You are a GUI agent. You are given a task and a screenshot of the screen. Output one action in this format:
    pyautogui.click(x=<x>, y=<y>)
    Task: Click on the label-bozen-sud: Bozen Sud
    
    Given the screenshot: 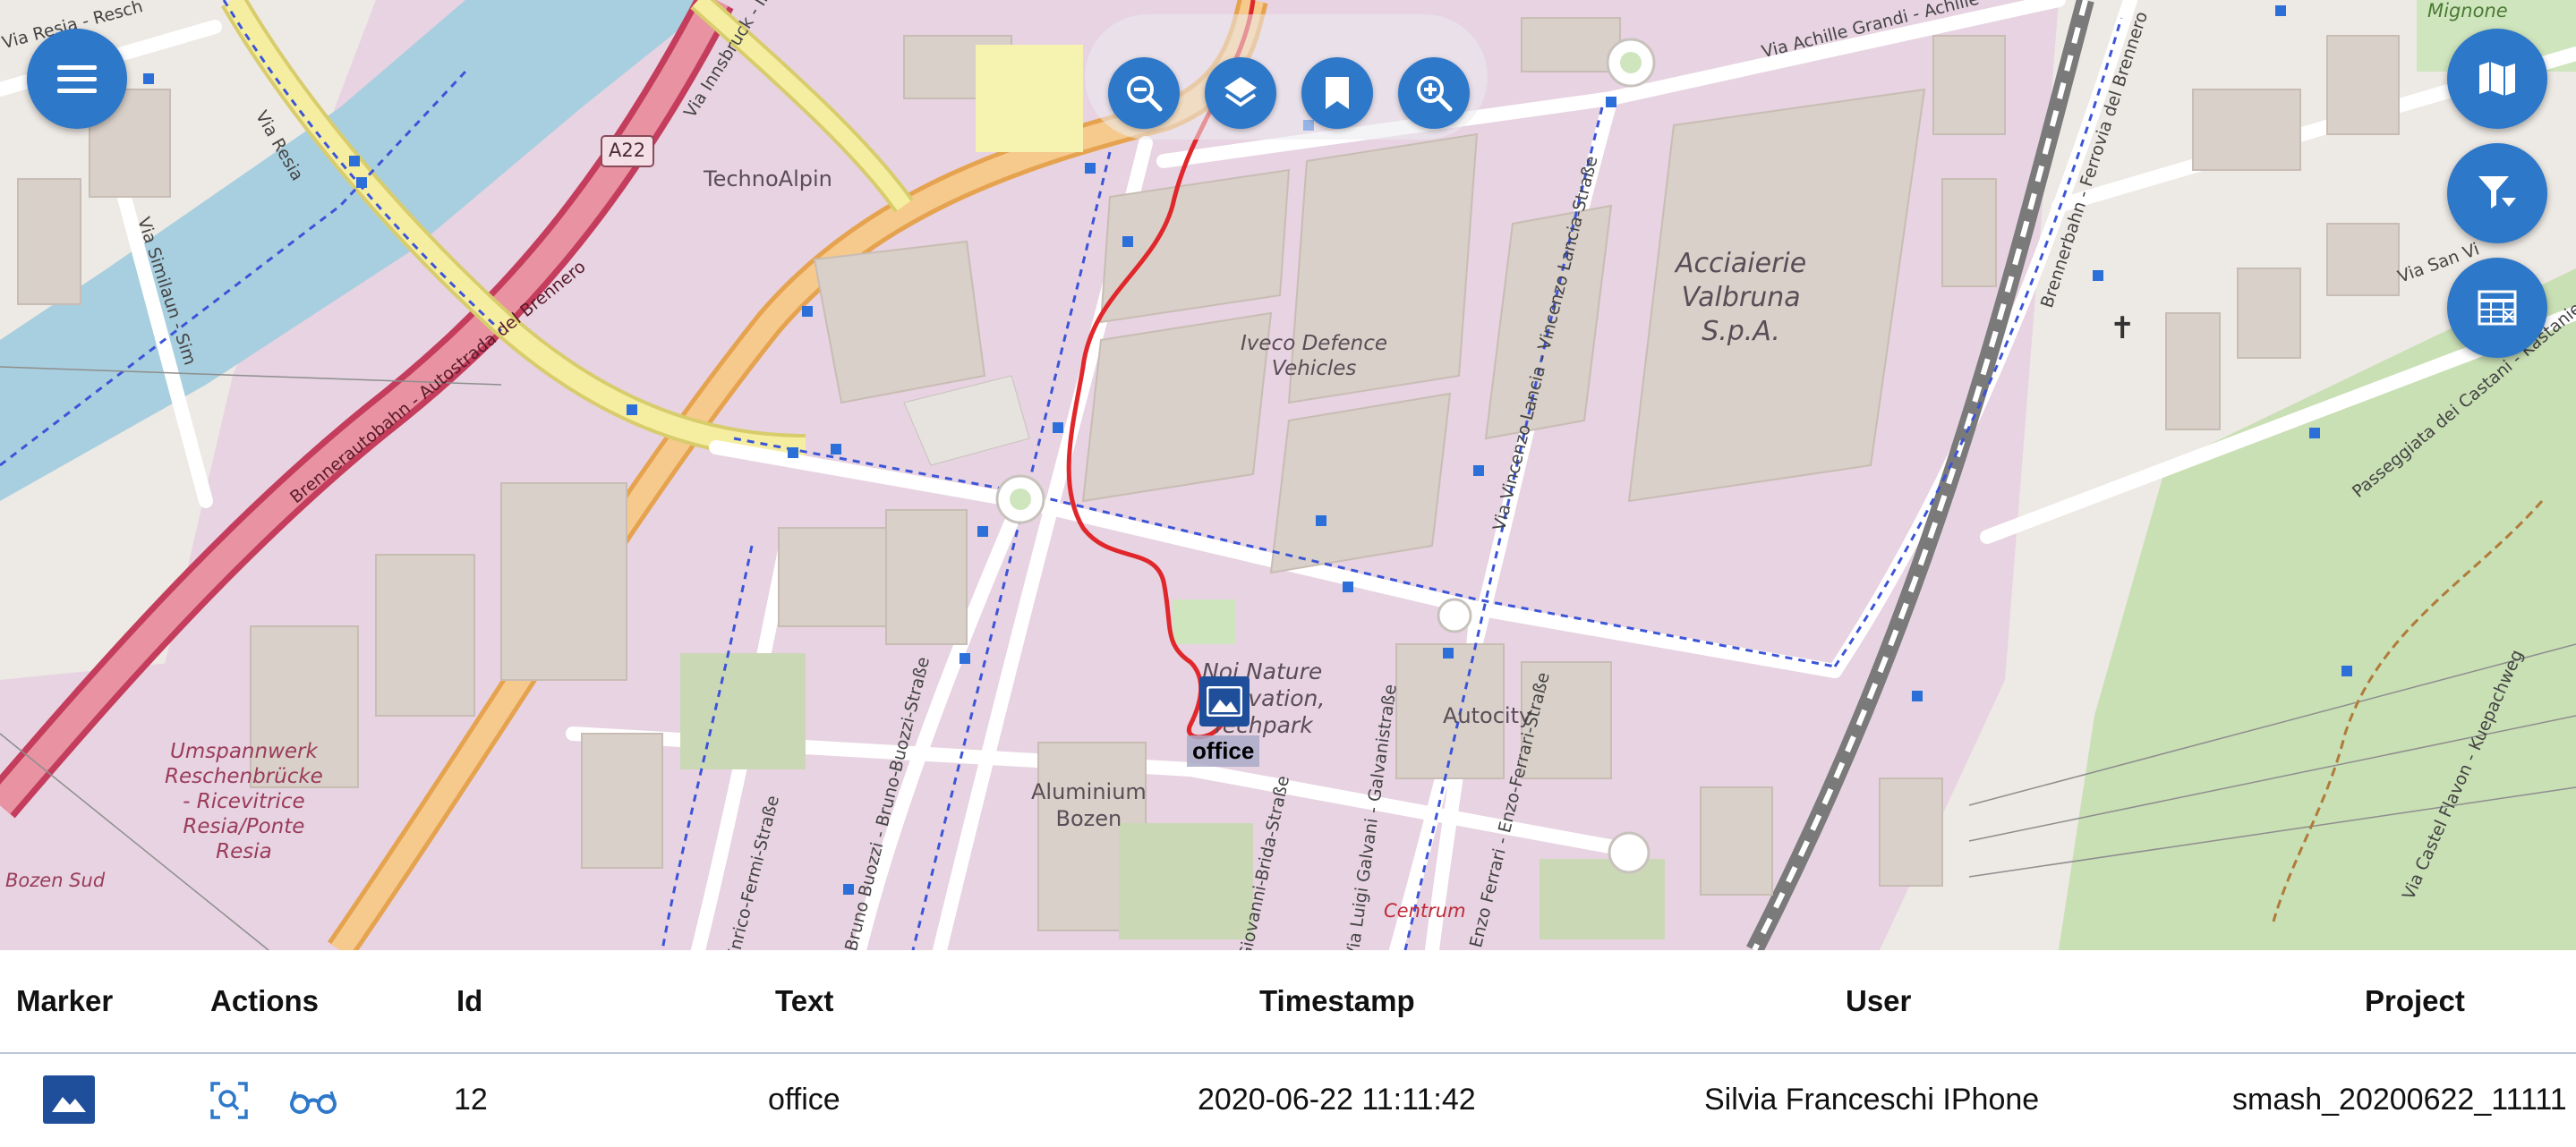 What is the action you would take?
    pyautogui.click(x=55, y=880)
    